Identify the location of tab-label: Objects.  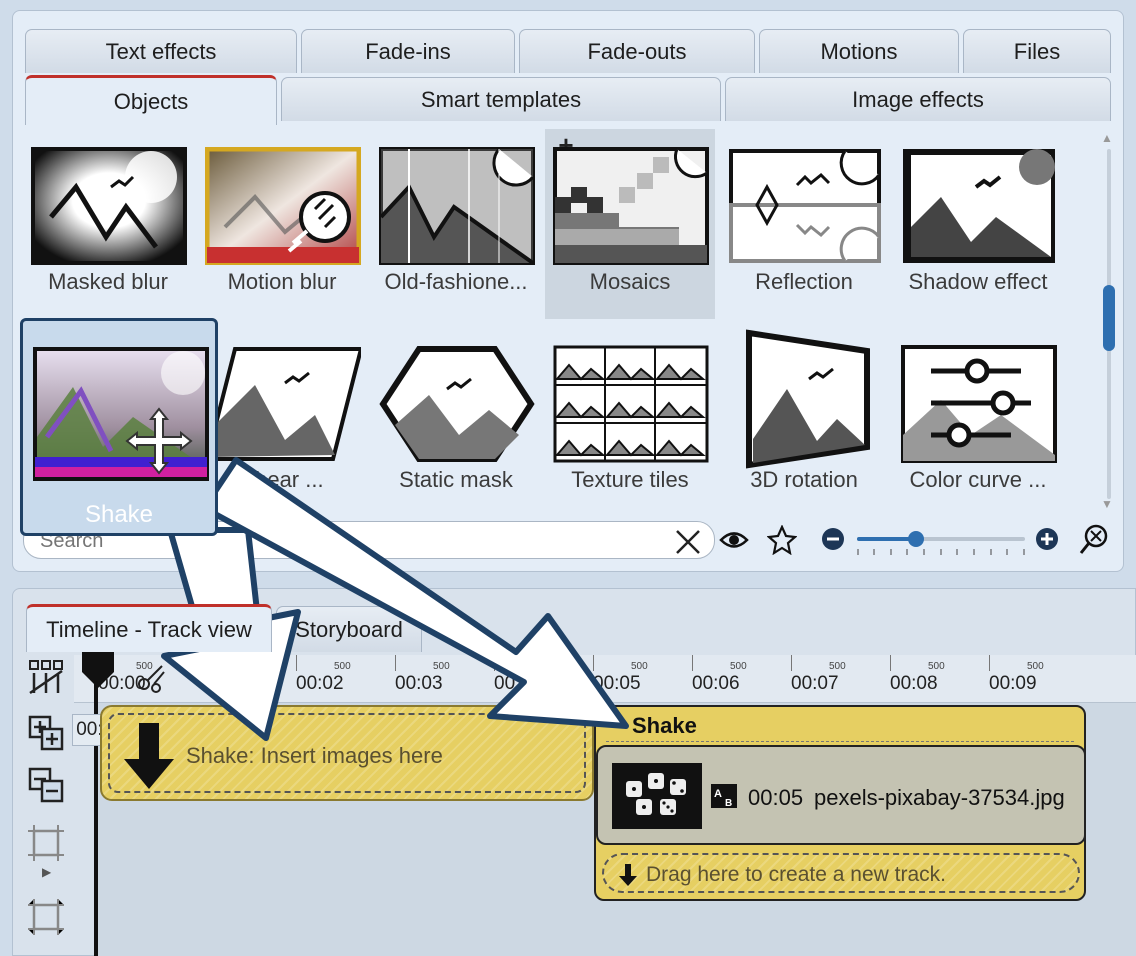
(151, 101).